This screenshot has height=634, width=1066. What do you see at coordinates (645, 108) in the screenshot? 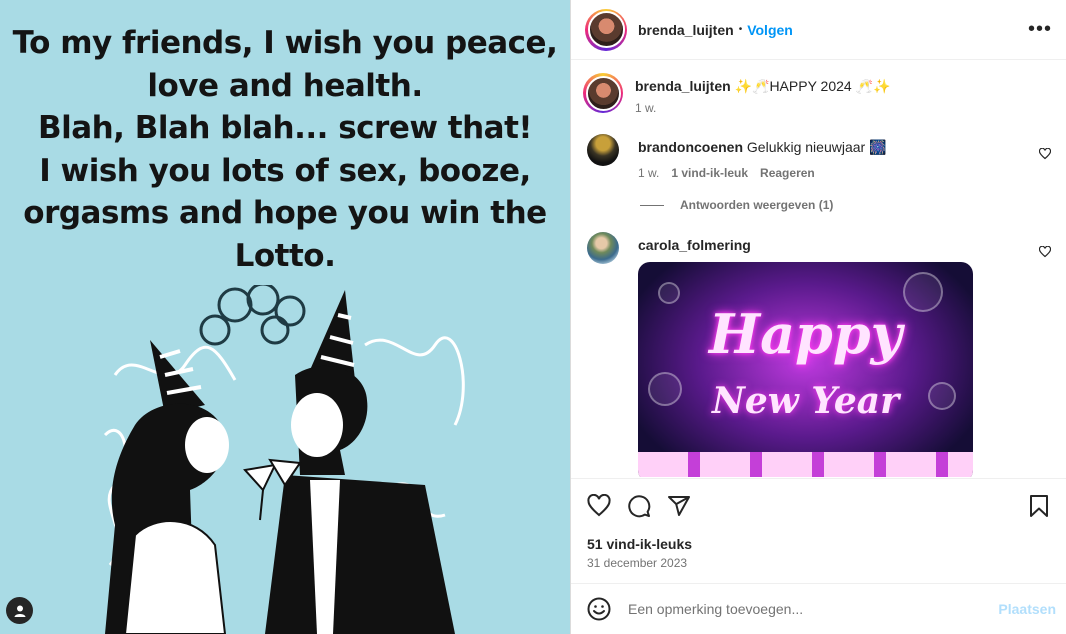
I see `caption-time: 1 w.` at bounding box center [645, 108].